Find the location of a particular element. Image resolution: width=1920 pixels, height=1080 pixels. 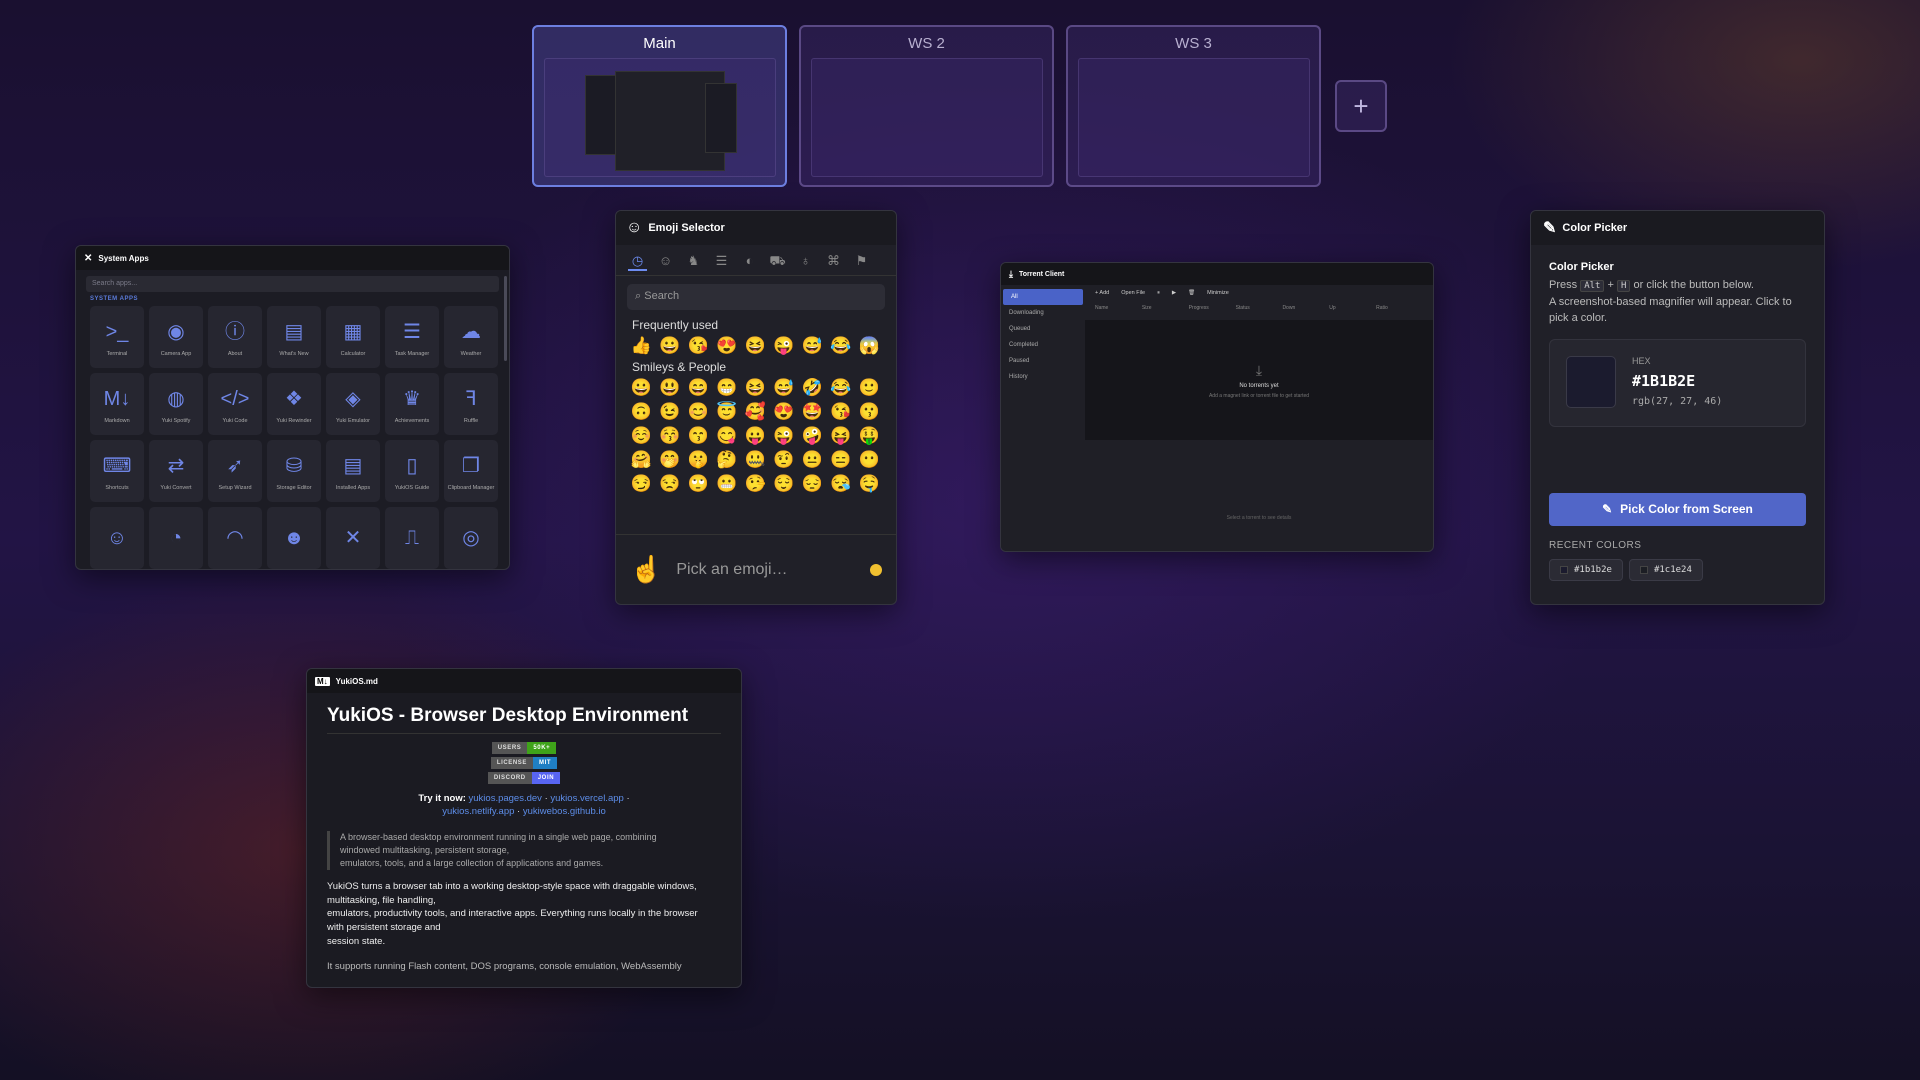

emoji-titlebar: ☺ Emoji Selector is located at coordinates (756, 228).